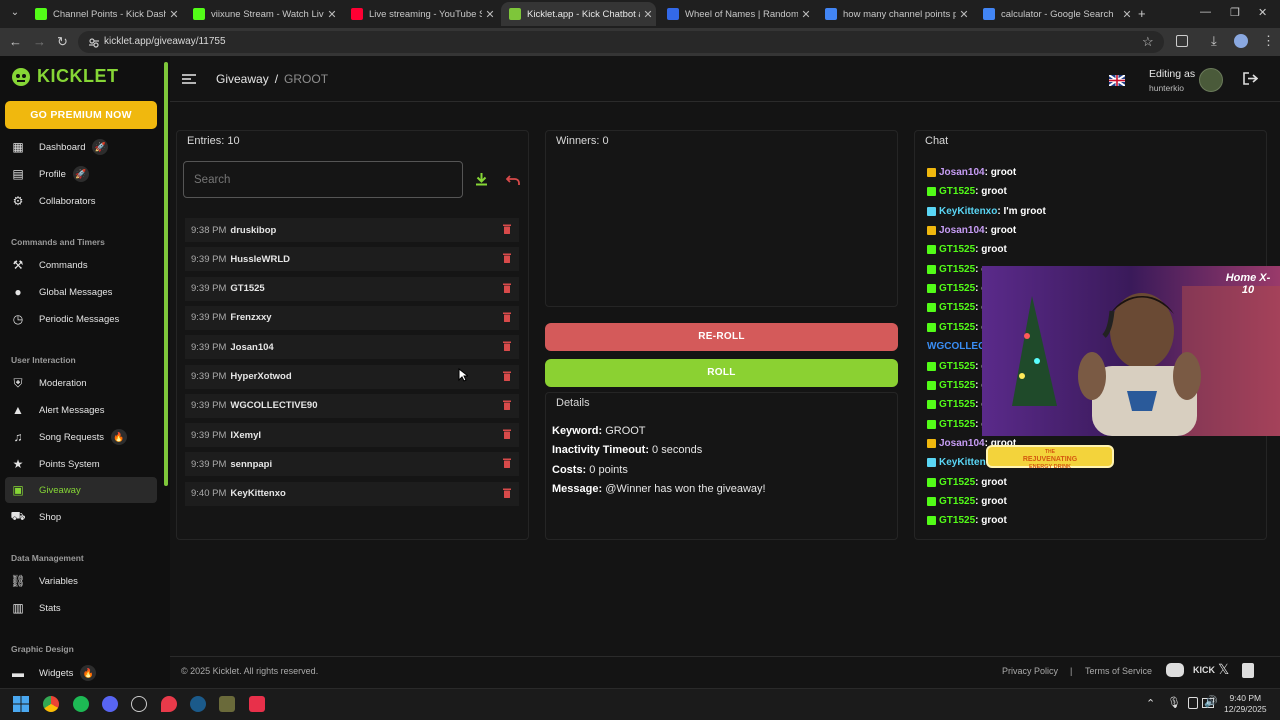 The width and height of the screenshot is (1280, 720). I want to click on discord-taskbar-icon, so click(110, 704).